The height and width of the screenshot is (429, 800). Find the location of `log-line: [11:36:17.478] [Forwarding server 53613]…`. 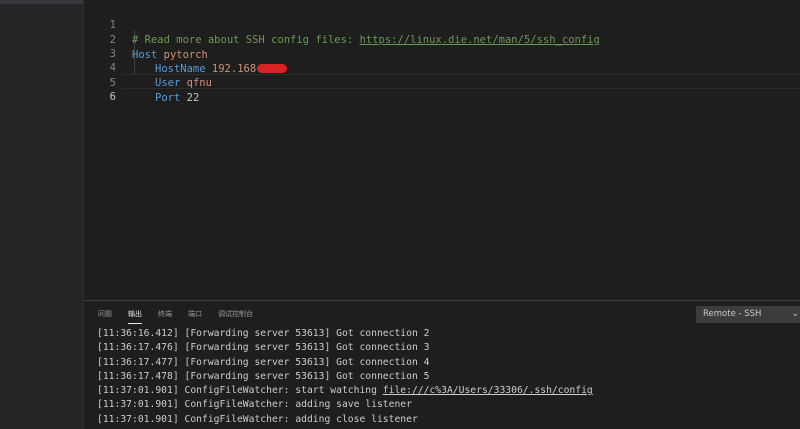

log-line: [11:36:17.478] [Forwarding server 53613]… is located at coordinates (263, 376).